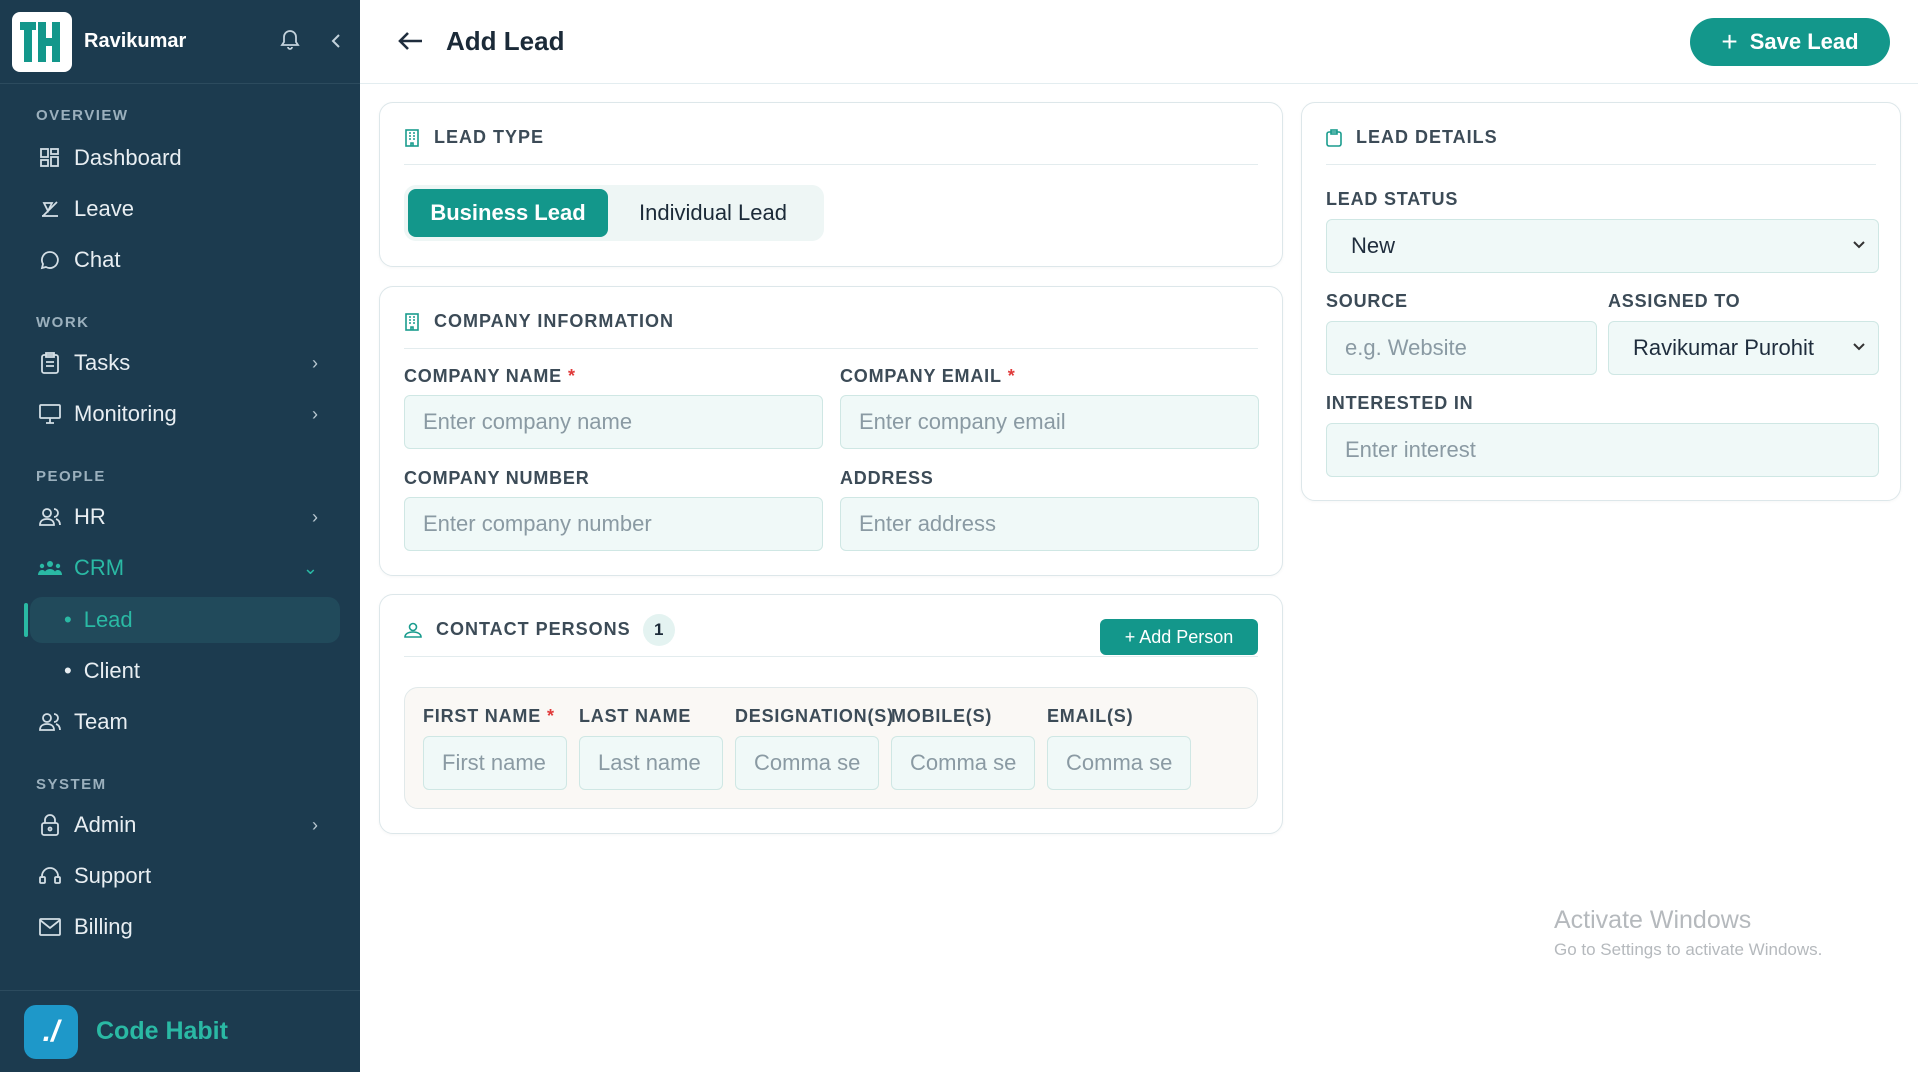 Image resolution: width=1918 pixels, height=1072 pixels. What do you see at coordinates (1367, 301) in the screenshot?
I see `source-label: SOURCE` at bounding box center [1367, 301].